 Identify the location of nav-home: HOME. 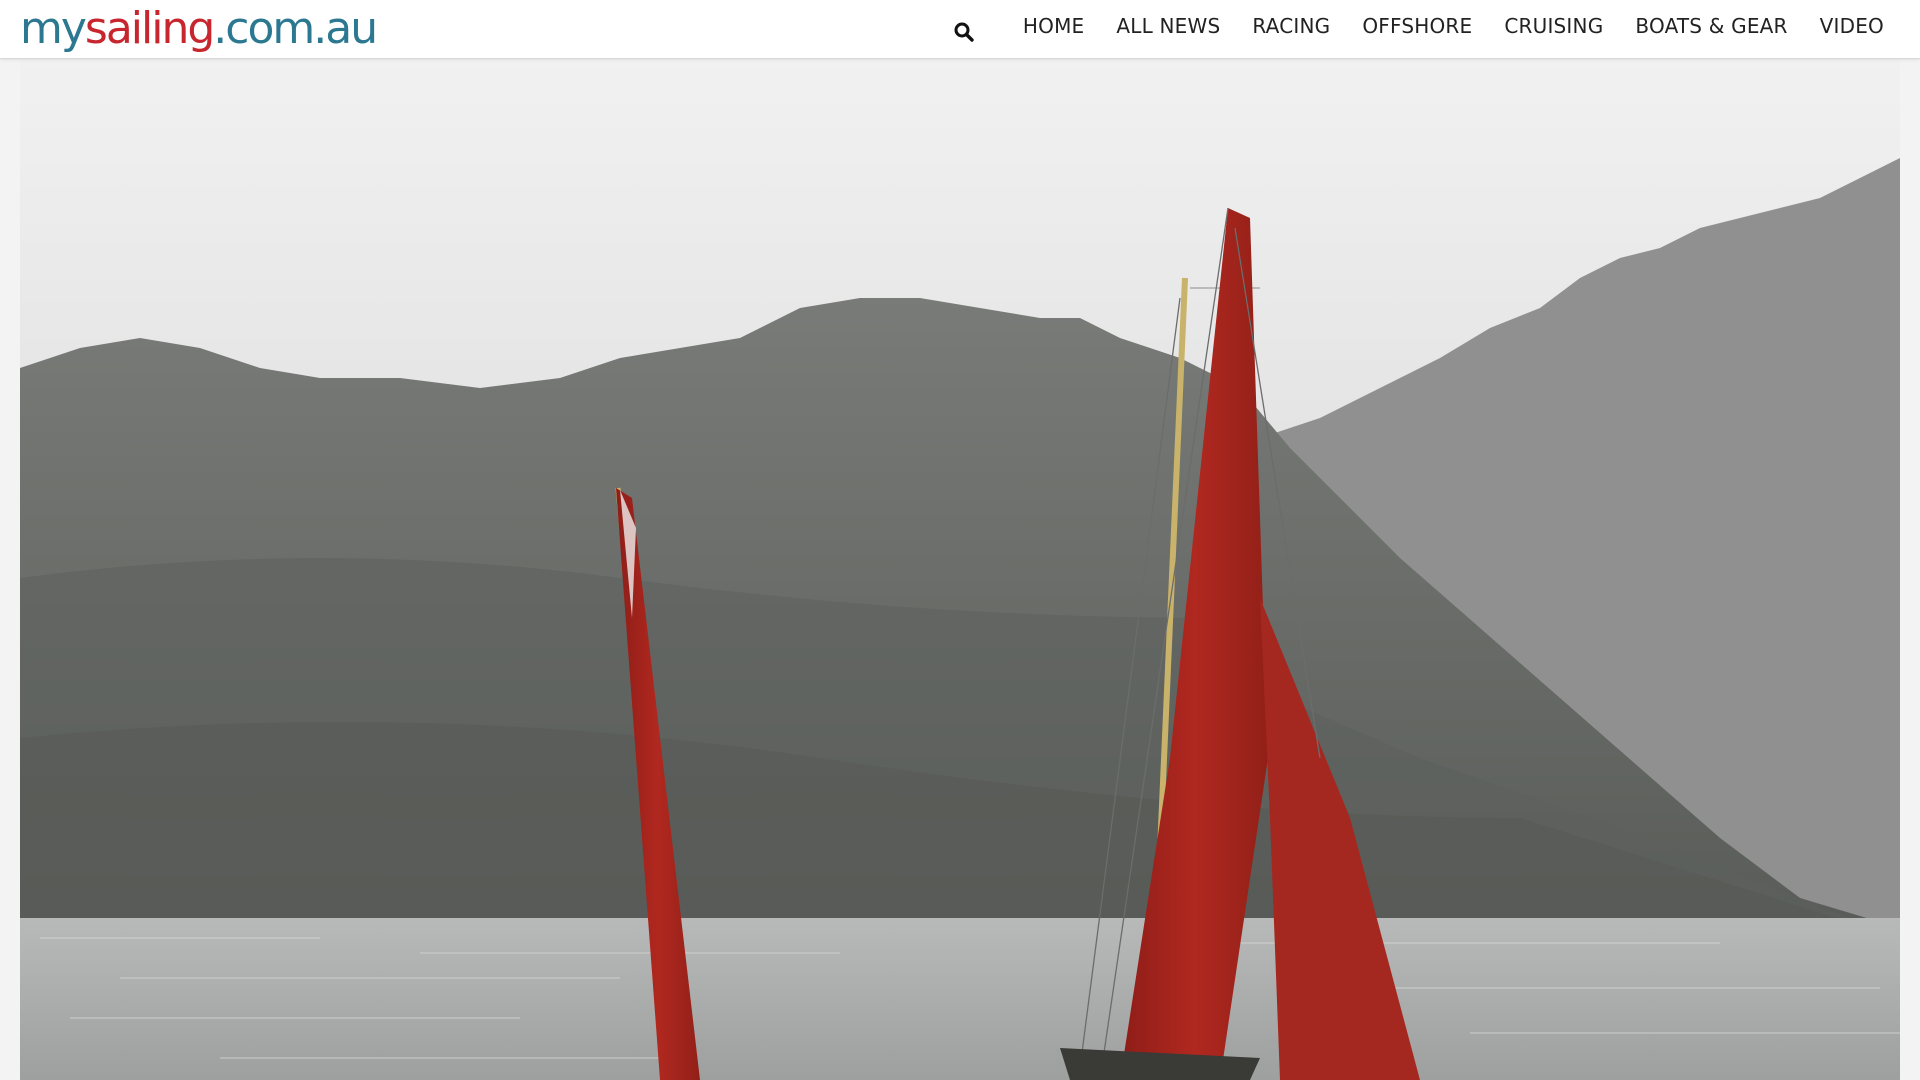
(1053, 26).